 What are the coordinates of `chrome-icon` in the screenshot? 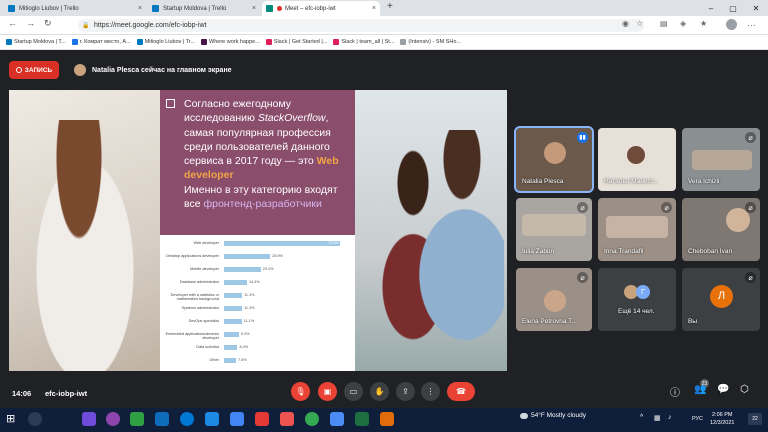 It's located at (312, 419).